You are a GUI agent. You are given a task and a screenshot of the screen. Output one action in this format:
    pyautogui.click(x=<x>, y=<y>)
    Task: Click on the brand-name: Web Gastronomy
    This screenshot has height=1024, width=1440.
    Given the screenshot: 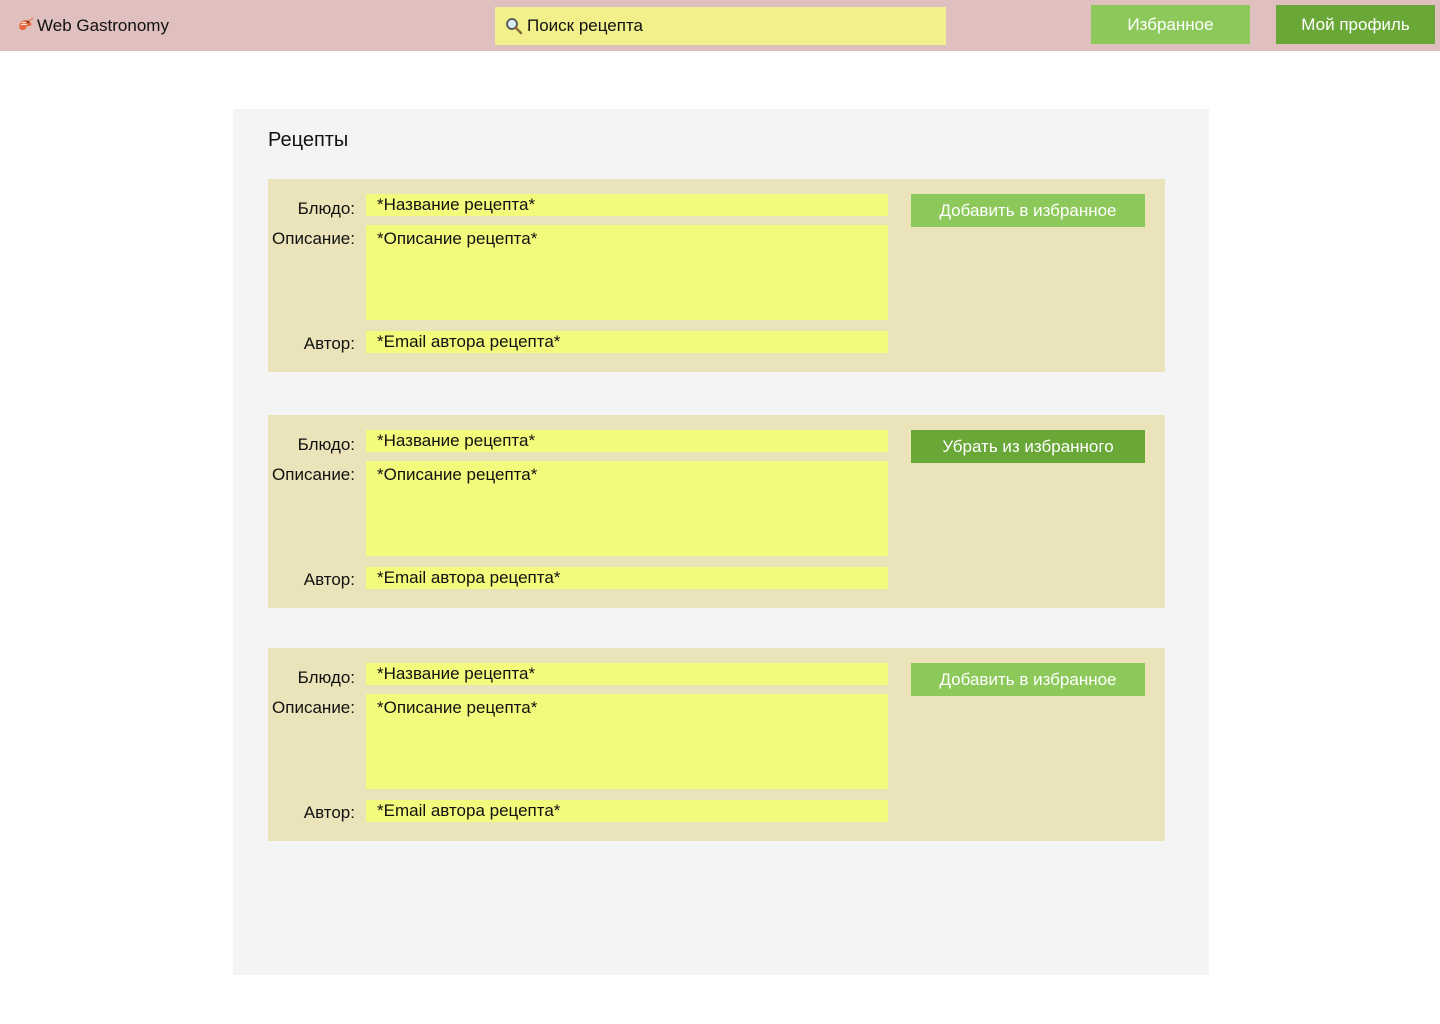 What is the action you would take?
    pyautogui.click(x=103, y=25)
    